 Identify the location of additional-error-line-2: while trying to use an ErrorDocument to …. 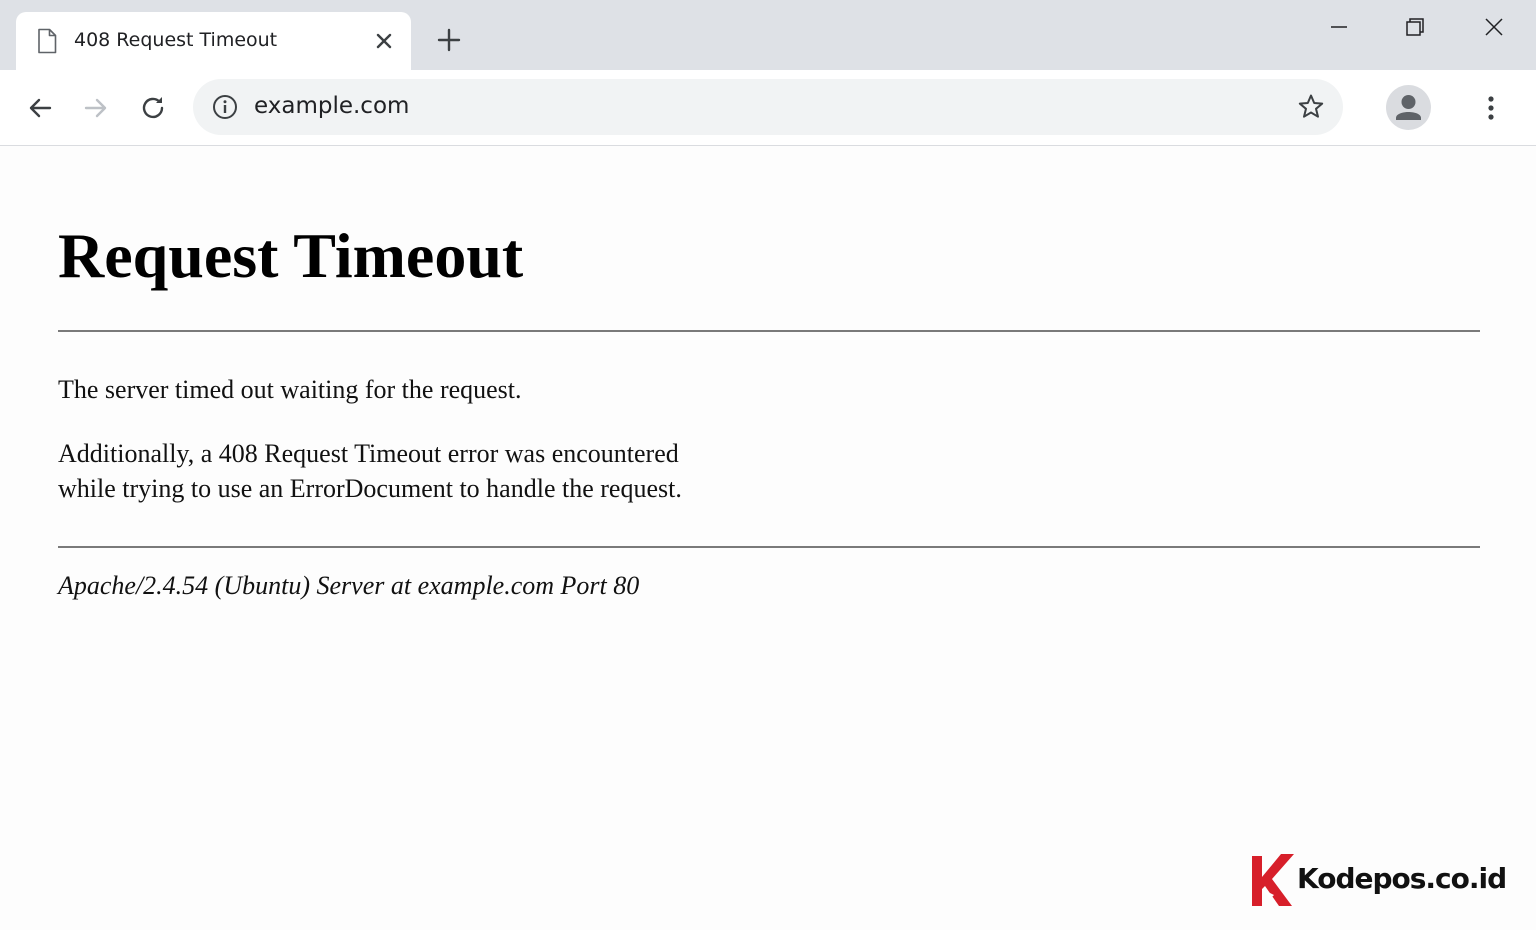
(370, 488).